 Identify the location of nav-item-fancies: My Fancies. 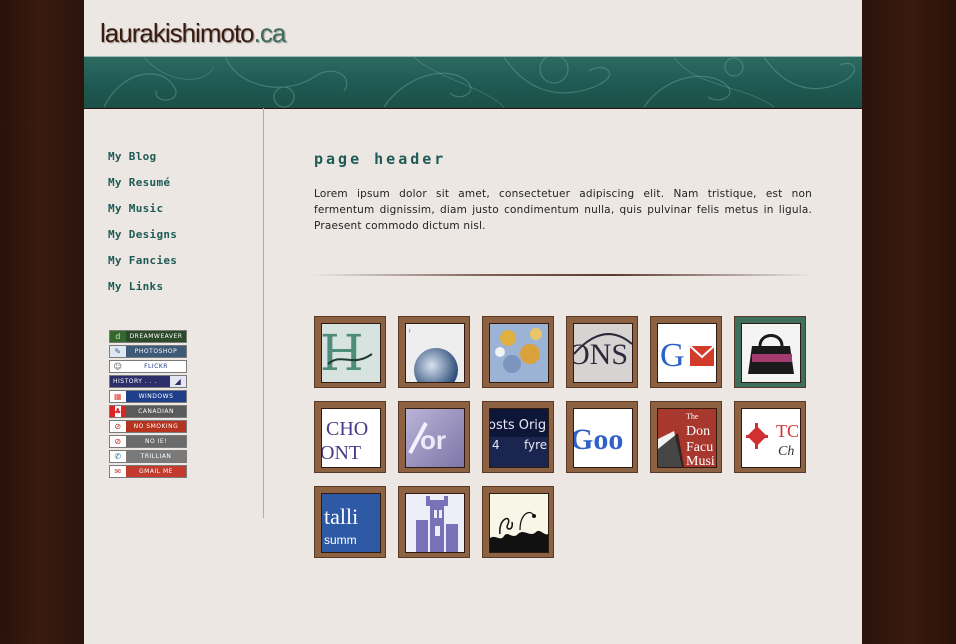
(142, 267).